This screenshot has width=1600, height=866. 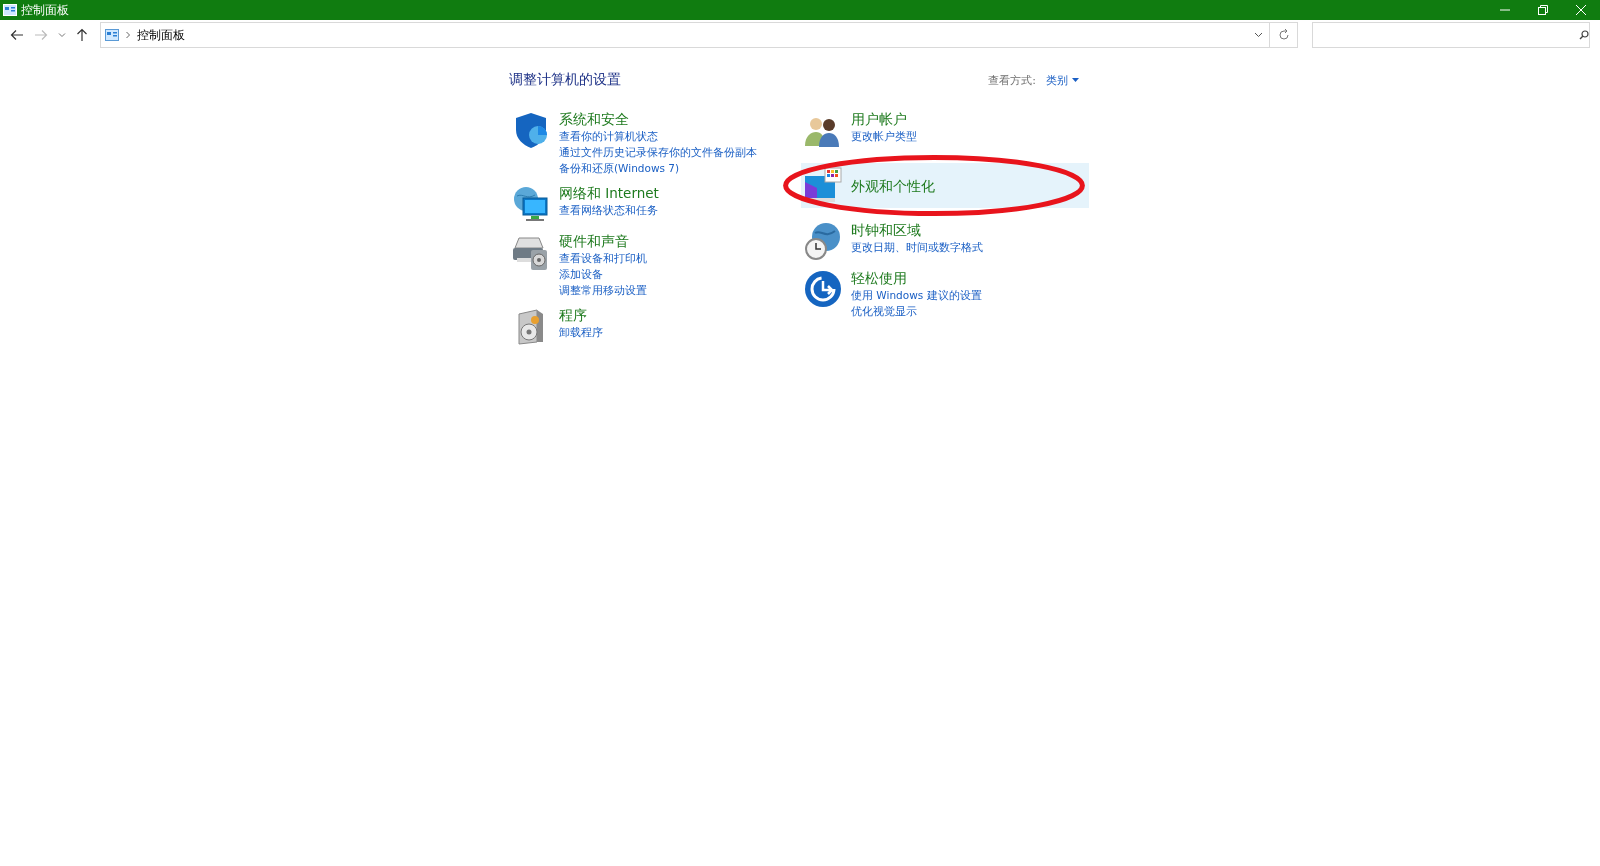 What do you see at coordinates (879, 278) in the screenshot?
I see `category-link: 轻松使用` at bounding box center [879, 278].